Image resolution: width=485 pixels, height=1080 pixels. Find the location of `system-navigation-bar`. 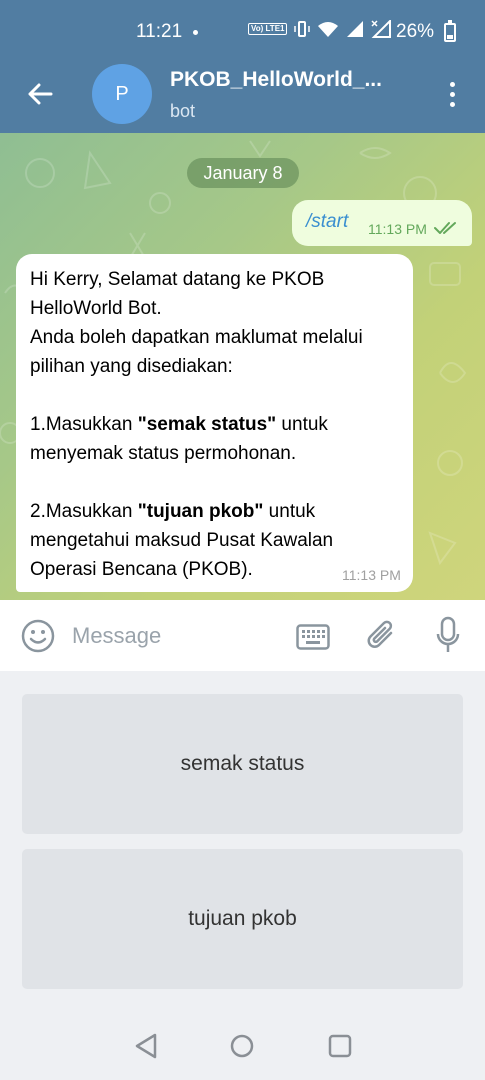

system-navigation-bar is located at coordinates (242, 1045).